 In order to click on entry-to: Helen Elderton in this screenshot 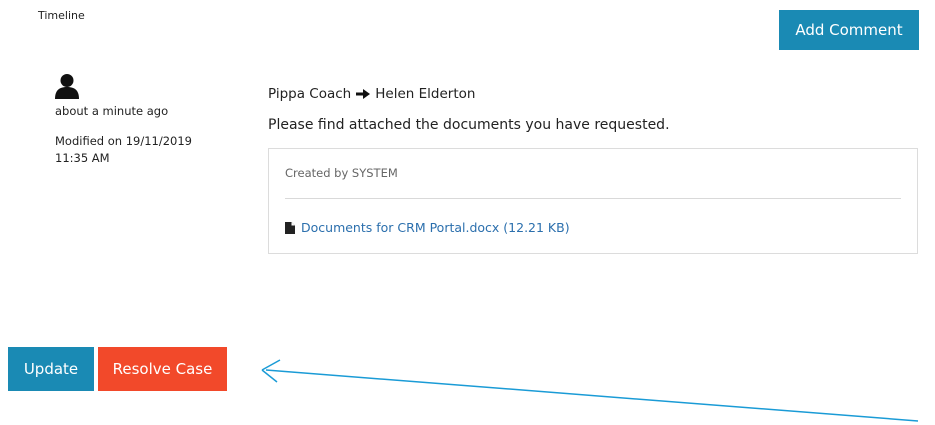, I will do `click(425, 94)`.